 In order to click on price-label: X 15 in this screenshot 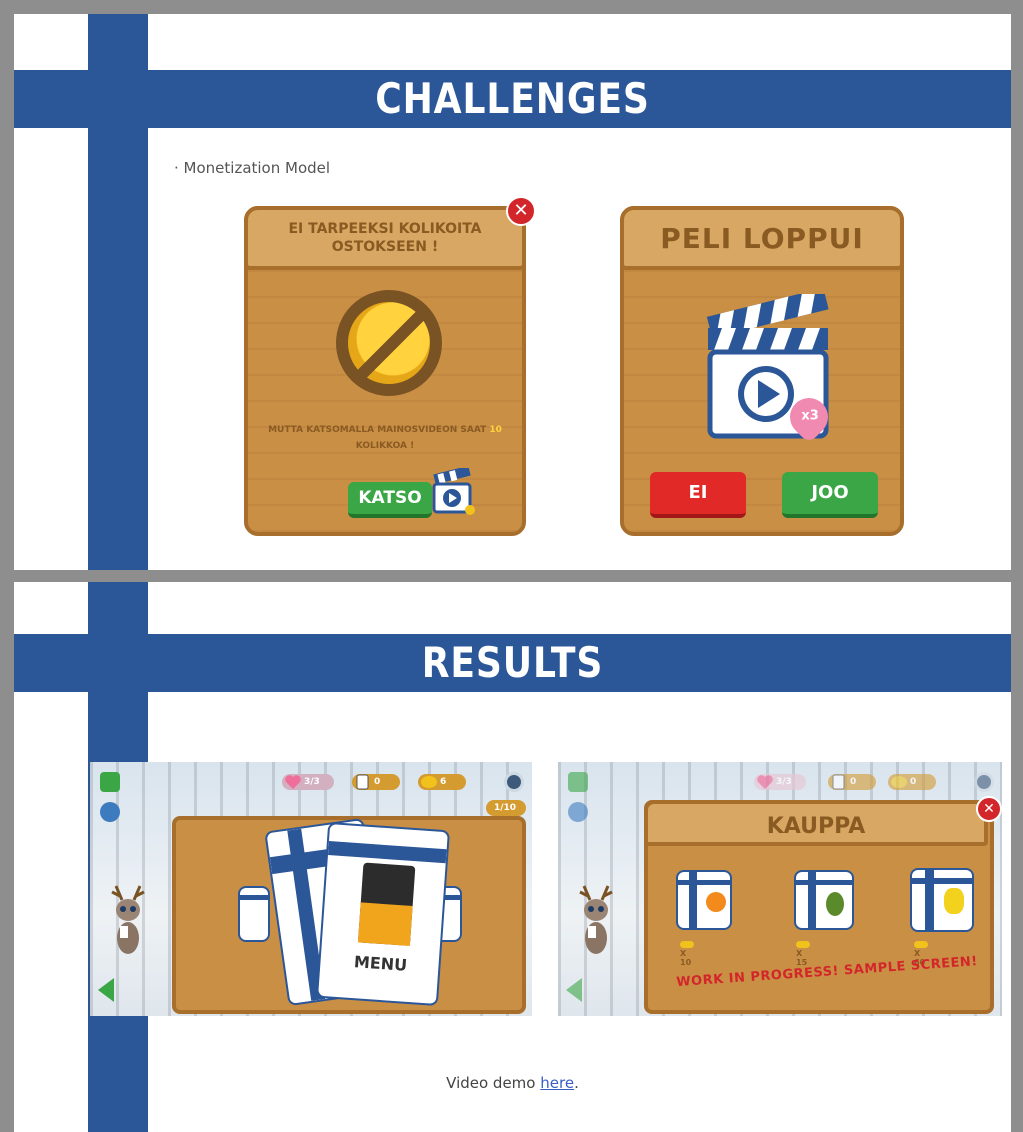, I will do `click(804, 953)`.